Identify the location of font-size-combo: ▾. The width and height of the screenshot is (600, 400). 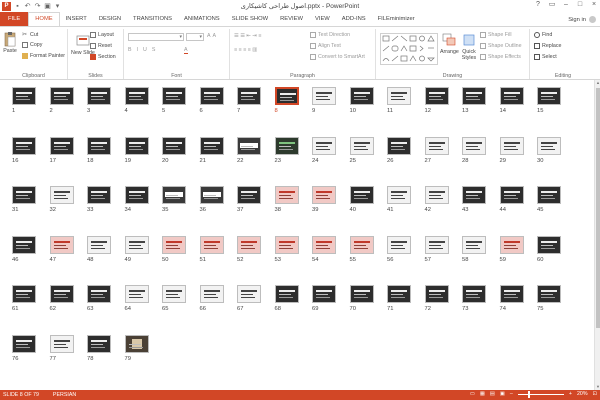
(195, 37).